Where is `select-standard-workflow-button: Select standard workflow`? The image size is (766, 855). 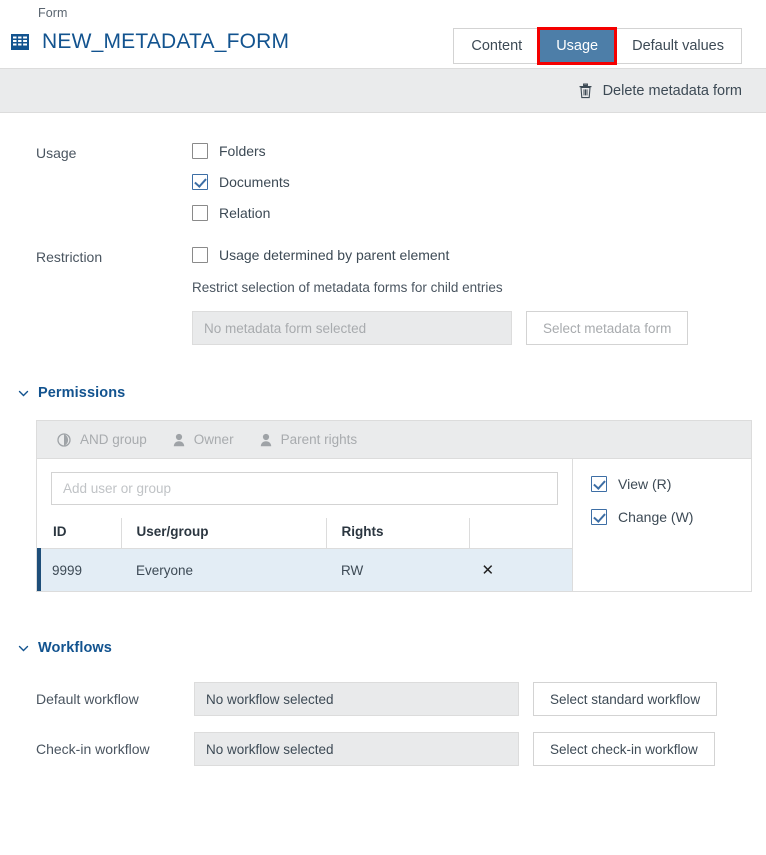 select-standard-workflow-button: Select standard workflow is located at coordinates (625, 699).